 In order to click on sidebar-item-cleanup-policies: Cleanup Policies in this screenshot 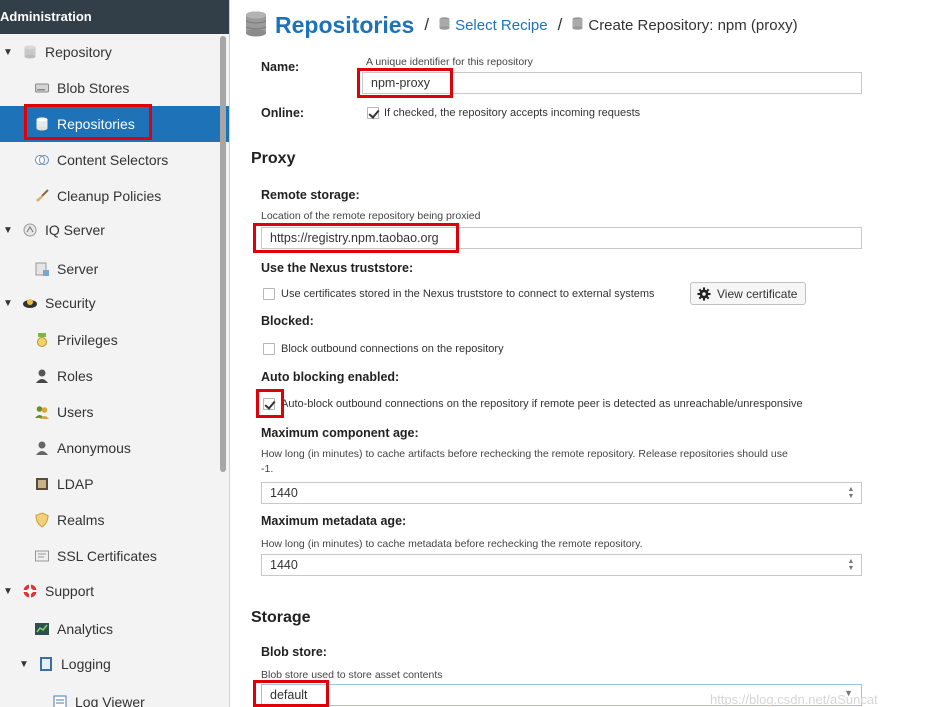, I will do `click(114, 196)`.